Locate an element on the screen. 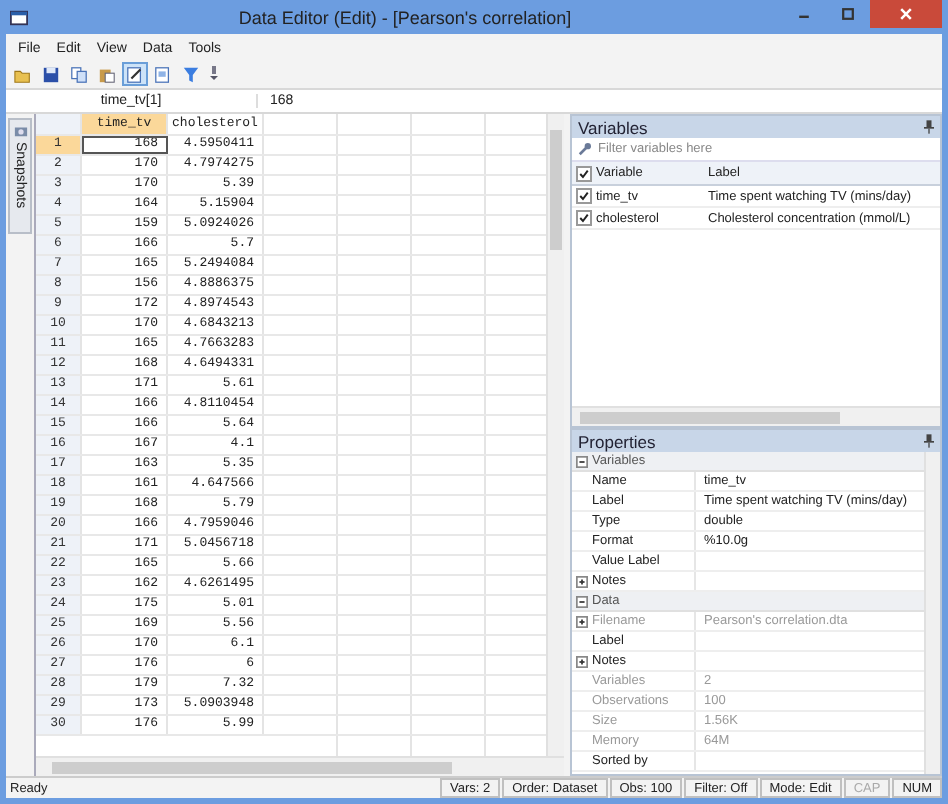  close-button is located at coordinates (906, 14).